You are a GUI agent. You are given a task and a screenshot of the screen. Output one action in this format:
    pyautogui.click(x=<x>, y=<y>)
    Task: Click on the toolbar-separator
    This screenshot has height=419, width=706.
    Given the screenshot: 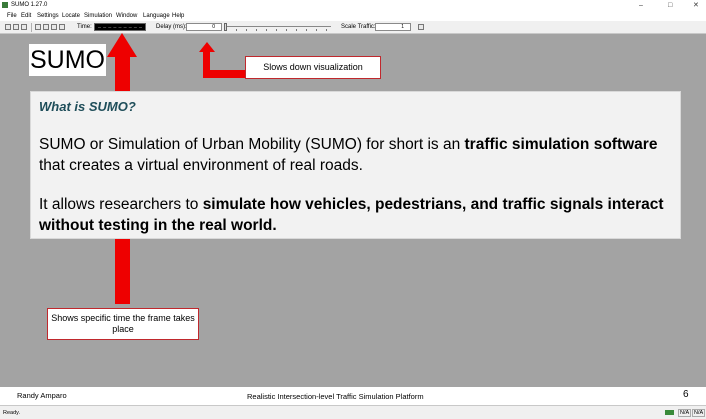 What is the action you would take?
    pyautogui.click(x=31, y=27)
    